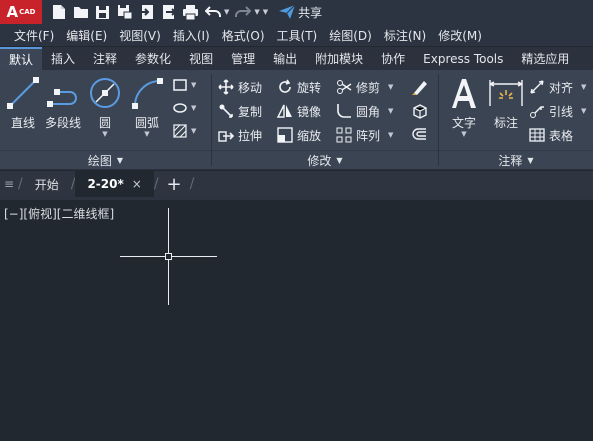 Image resolution: width=593 pixels, height=441 pixels. I want to click on offset-tool, so click(420, 135).